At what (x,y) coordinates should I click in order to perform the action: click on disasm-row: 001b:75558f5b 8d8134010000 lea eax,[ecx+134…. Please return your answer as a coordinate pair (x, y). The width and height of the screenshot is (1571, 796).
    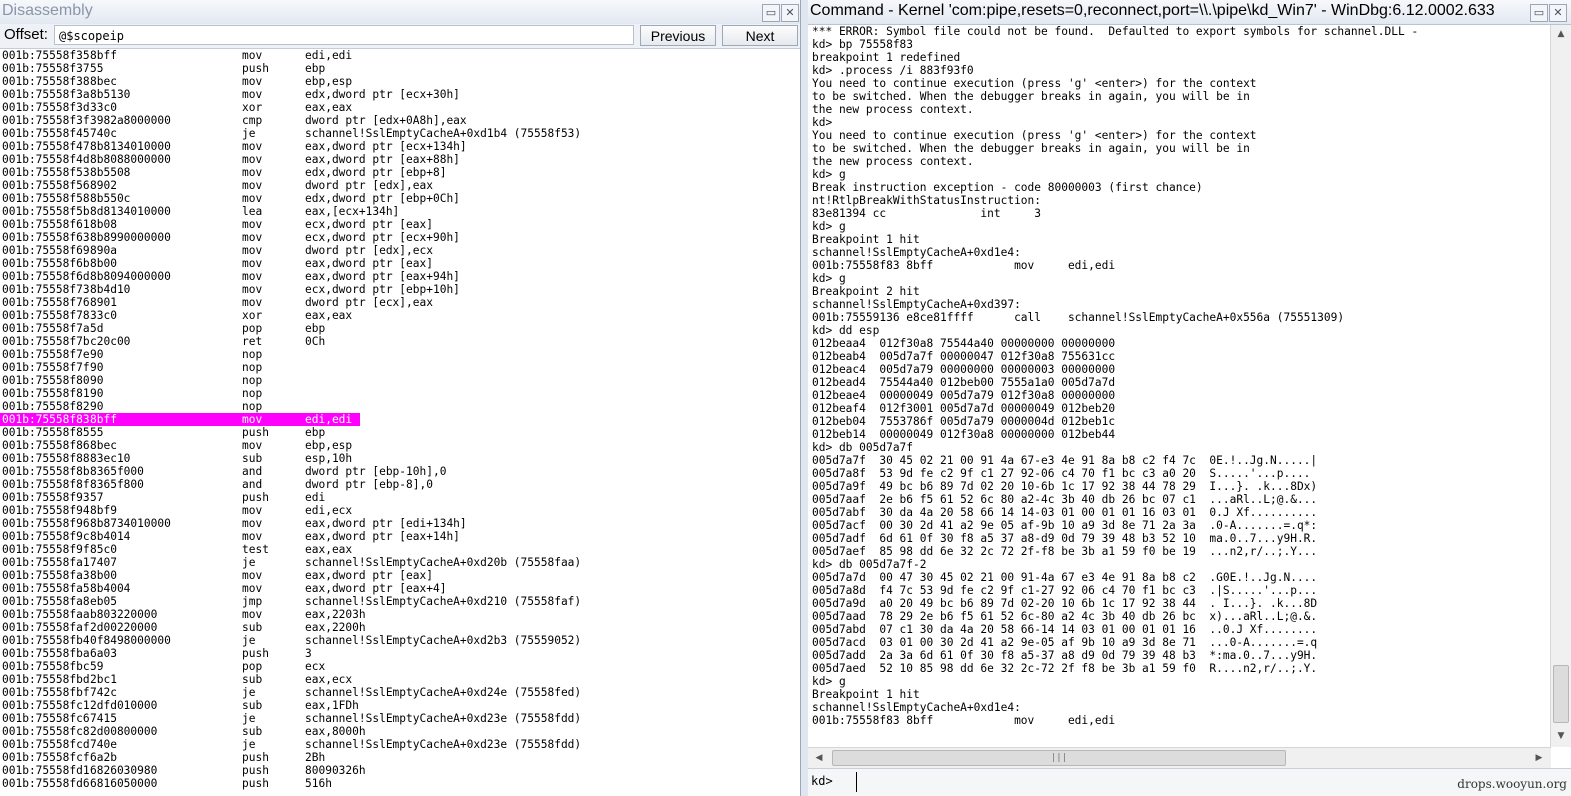
    Looking at the image, I should click on (400, 211).